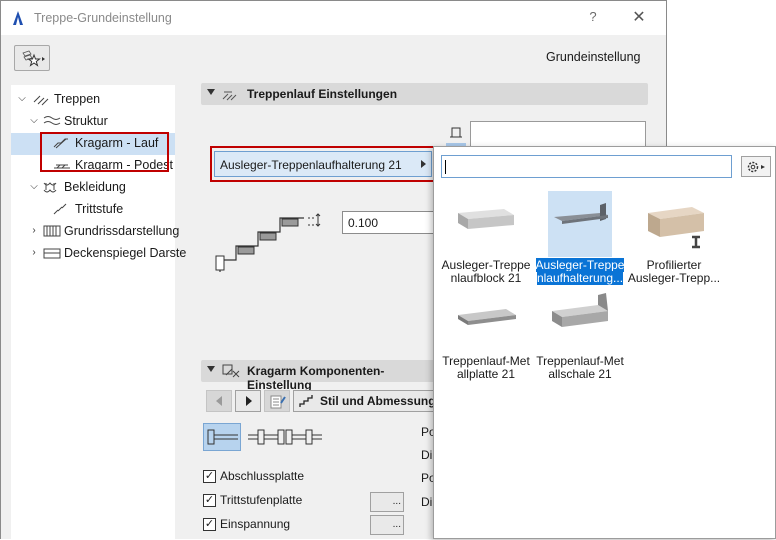 Image resolution: width=776 pixels, height=540 pixels. What do you see at coordinates (60, 209) in the screenshot?
I see `tread-icon` at bounding box center [60, 209].